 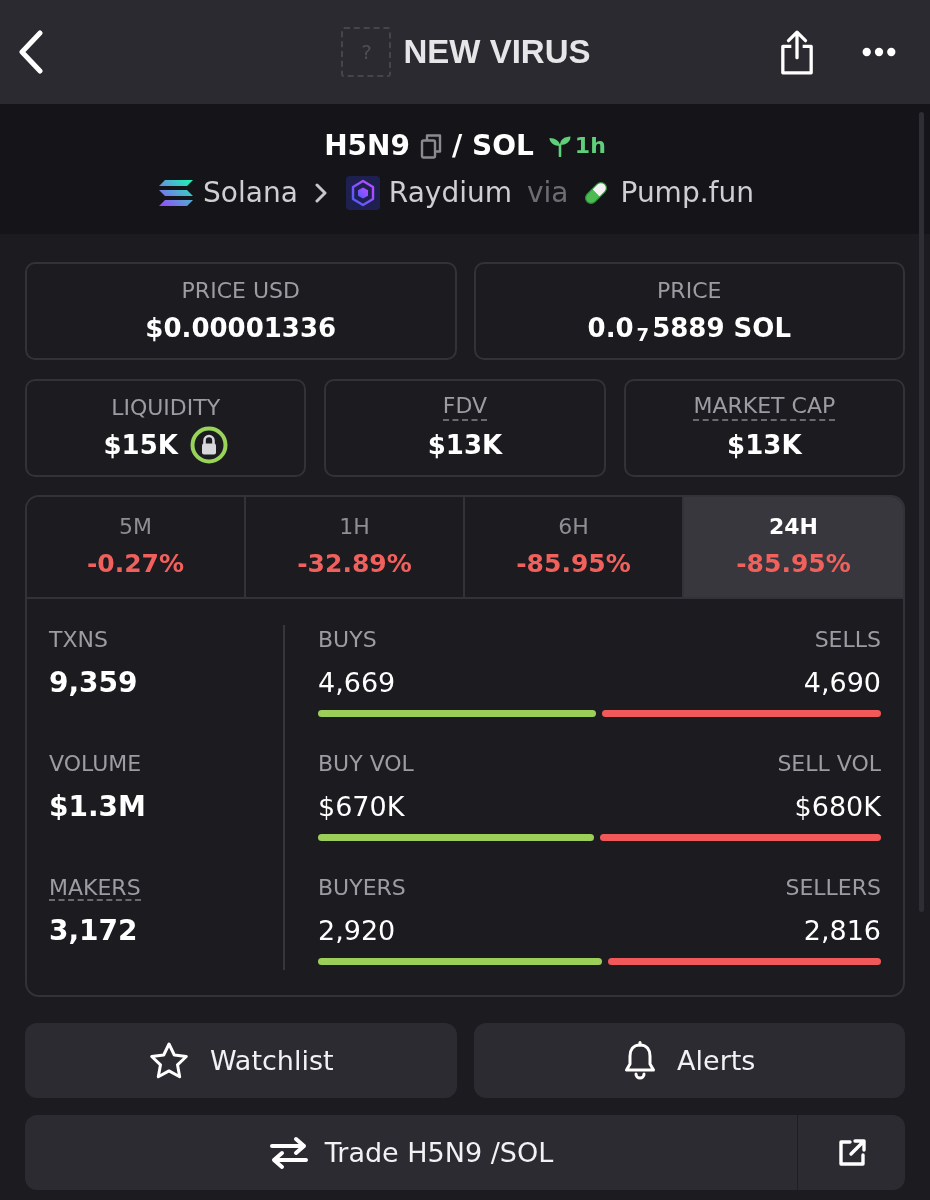 What do you see at coordinates (547, 193) in the screenshot?
I see `via-text: via` at bounding box center [547, 193].